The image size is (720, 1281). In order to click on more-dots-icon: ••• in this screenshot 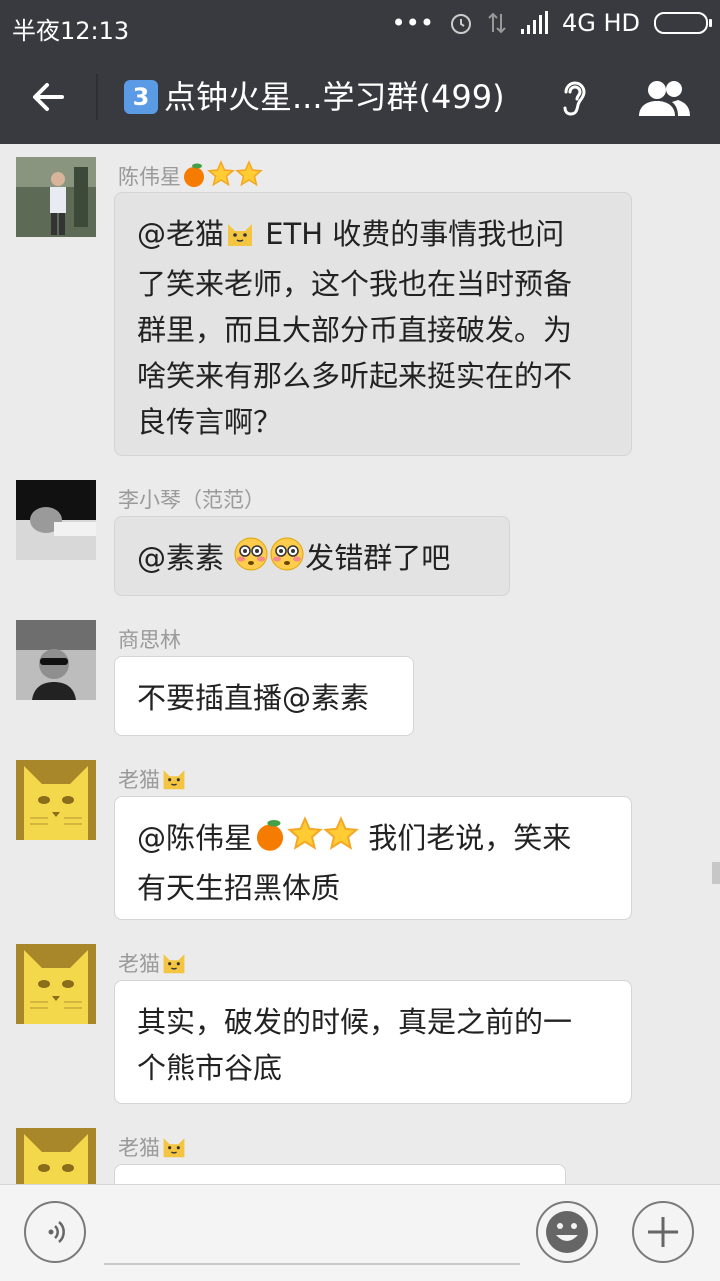, I will do `click(412, 23)`.